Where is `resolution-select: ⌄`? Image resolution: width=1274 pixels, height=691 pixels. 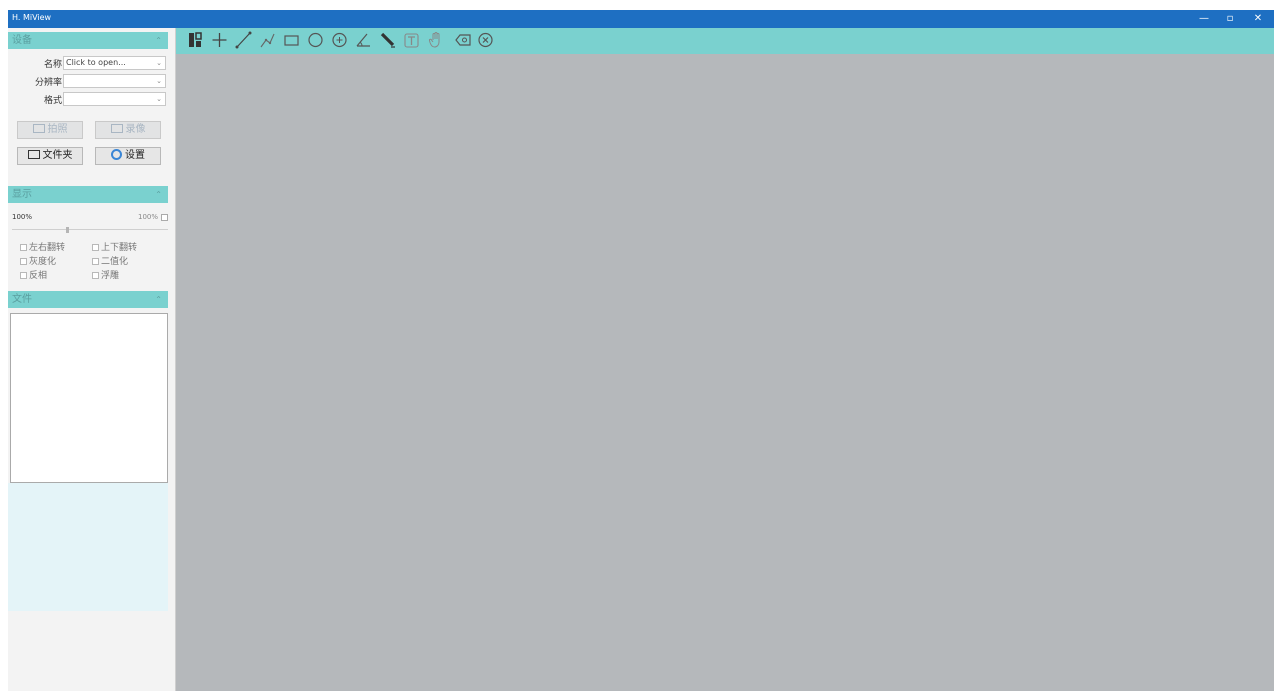 resolution-select: ⌄ is located at coordinates (114, 81).